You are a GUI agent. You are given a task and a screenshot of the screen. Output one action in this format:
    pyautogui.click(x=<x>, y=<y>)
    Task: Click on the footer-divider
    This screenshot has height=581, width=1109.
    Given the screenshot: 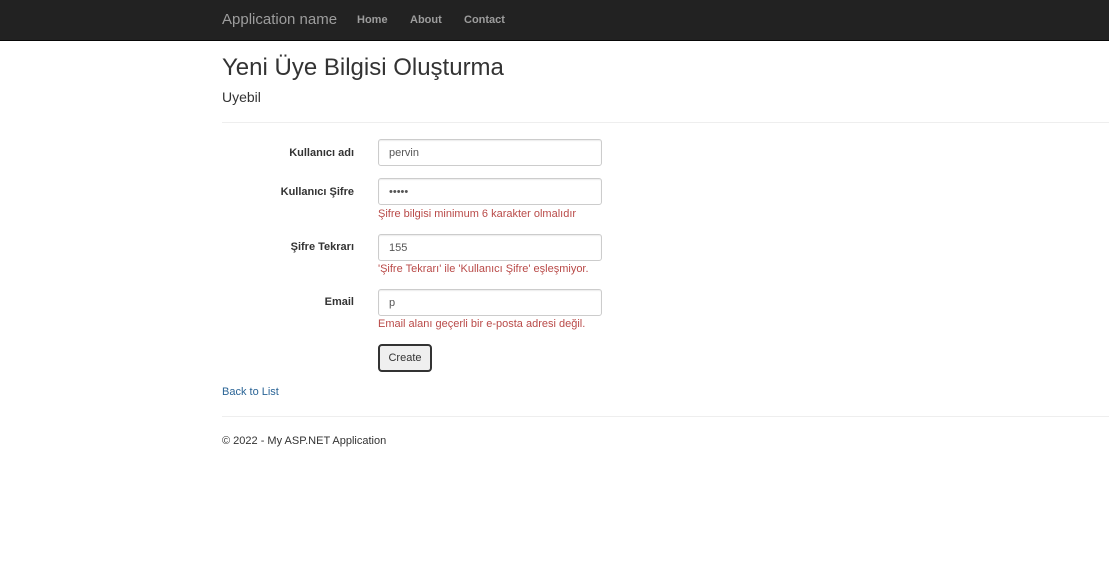 What is the action you would take?
    pyautogui.click(x=665, y=416)
    